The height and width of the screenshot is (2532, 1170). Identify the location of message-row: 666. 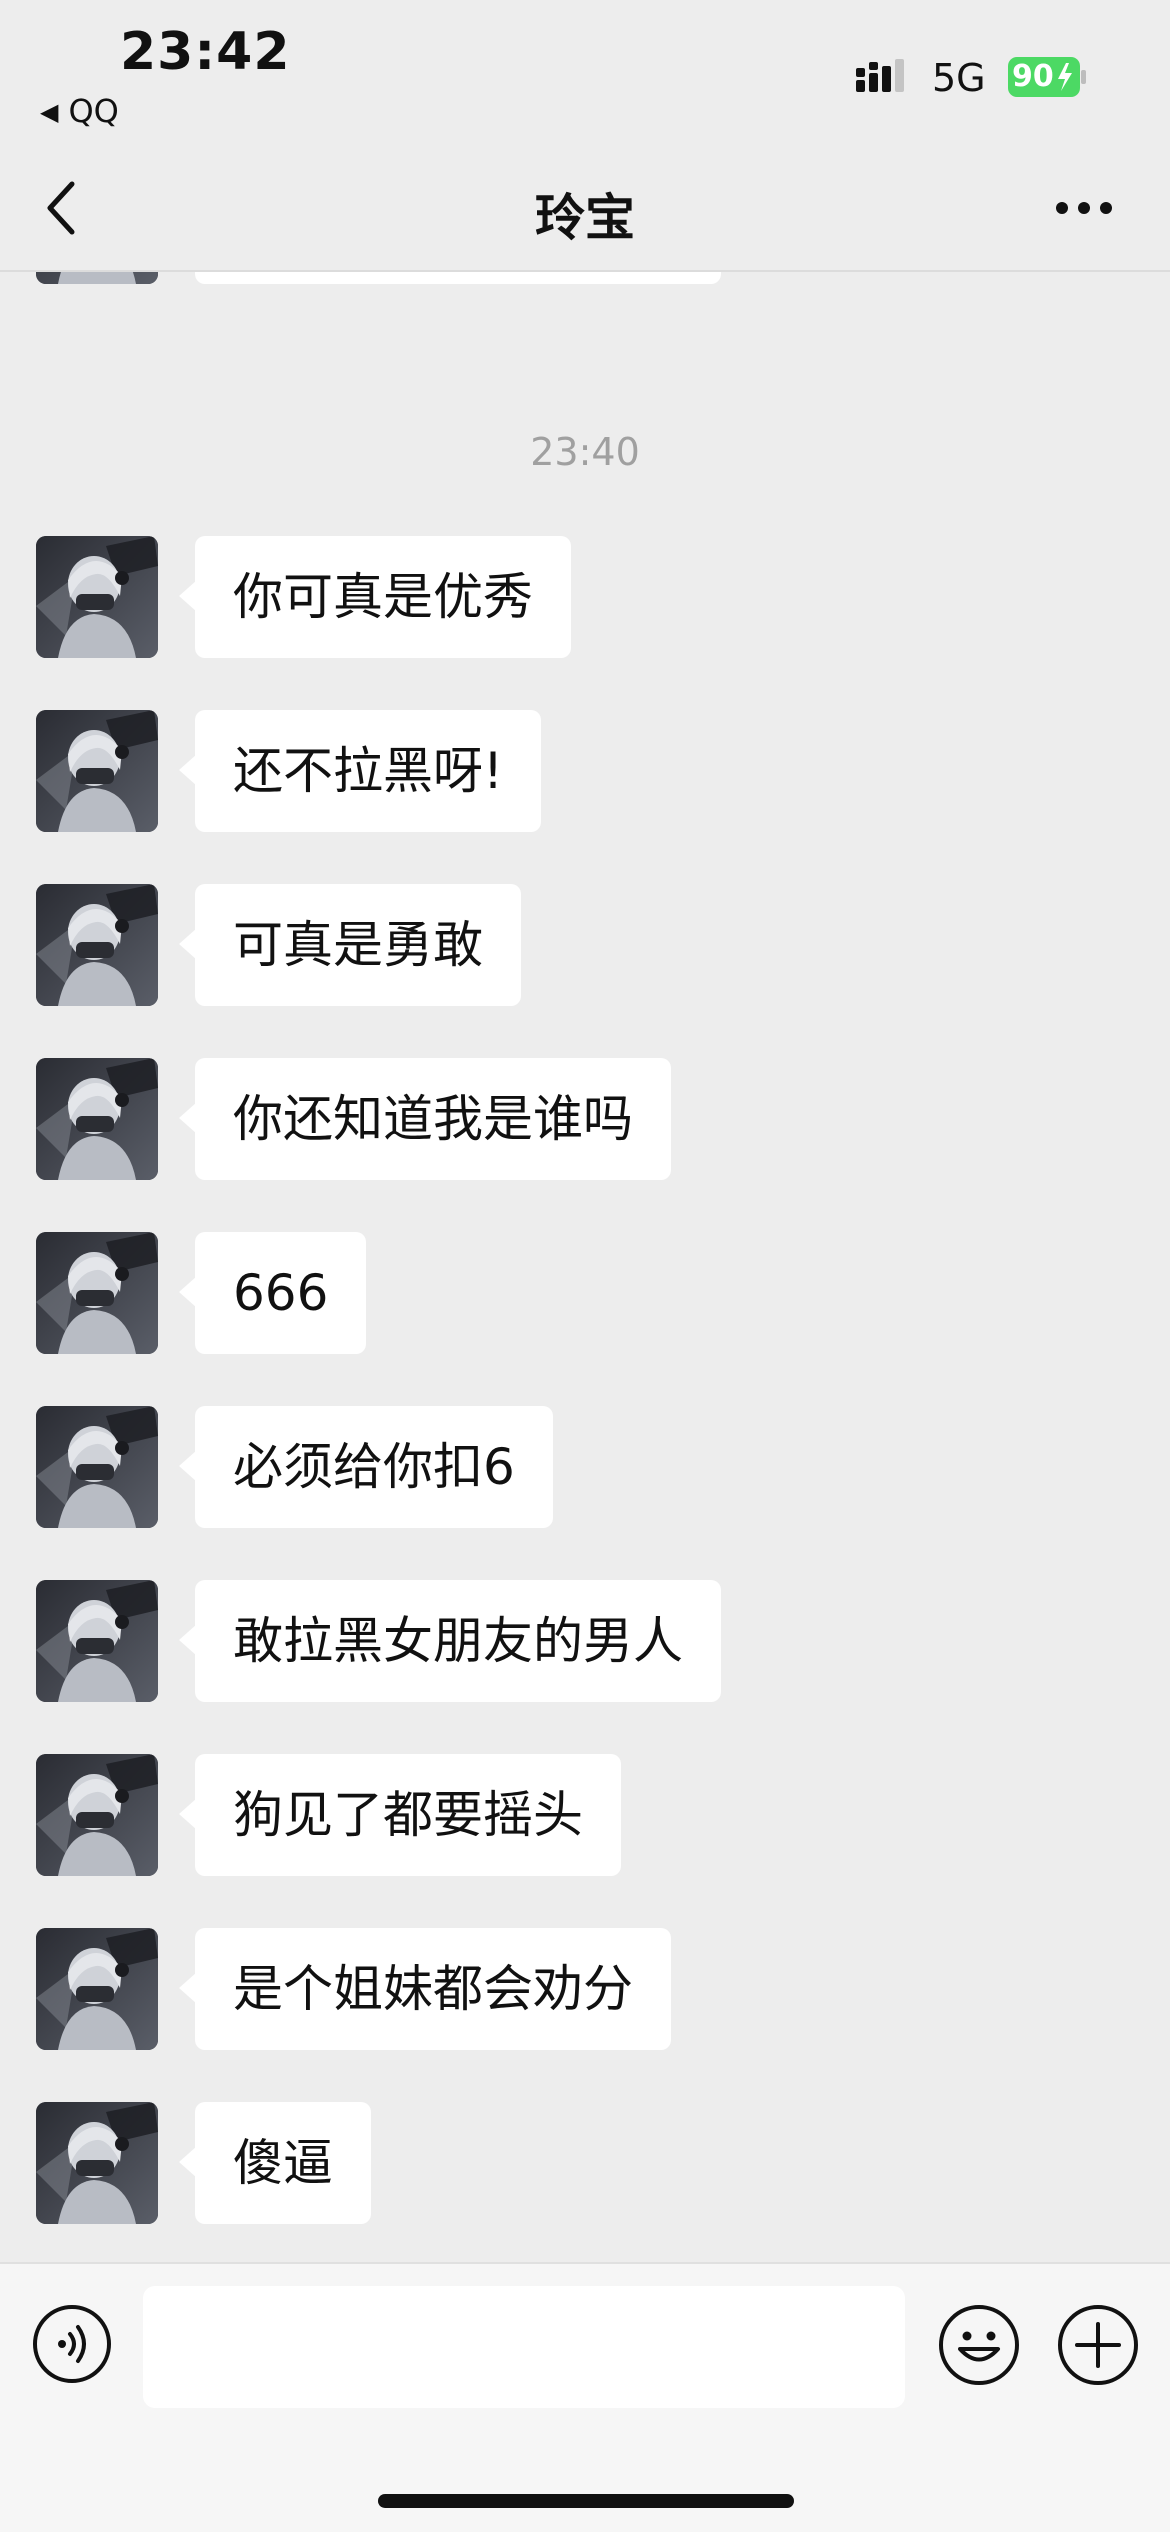
(585, 1294).